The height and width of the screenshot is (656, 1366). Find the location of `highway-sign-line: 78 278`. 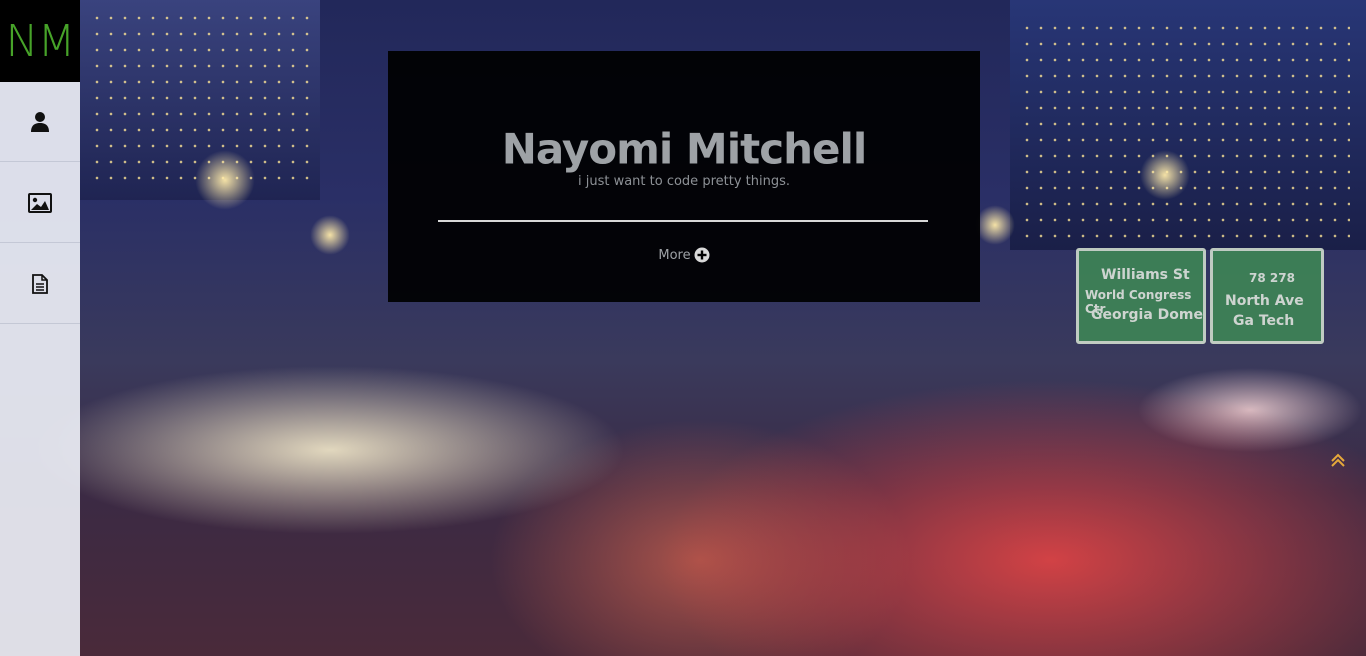

highway-sign-line: 78 278 is located at coordinates (1272, 278).